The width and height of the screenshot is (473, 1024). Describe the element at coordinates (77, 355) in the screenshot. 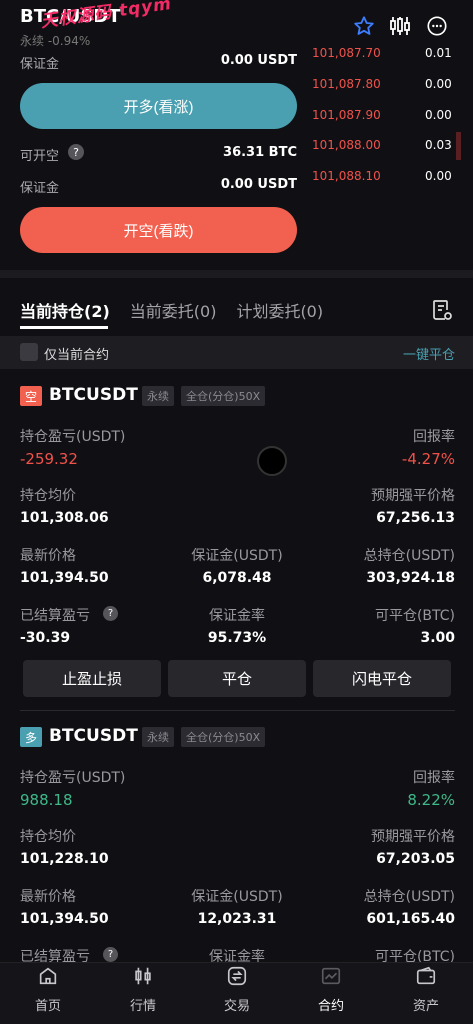

I see `only-current-label: 仅当前合约` at that location.